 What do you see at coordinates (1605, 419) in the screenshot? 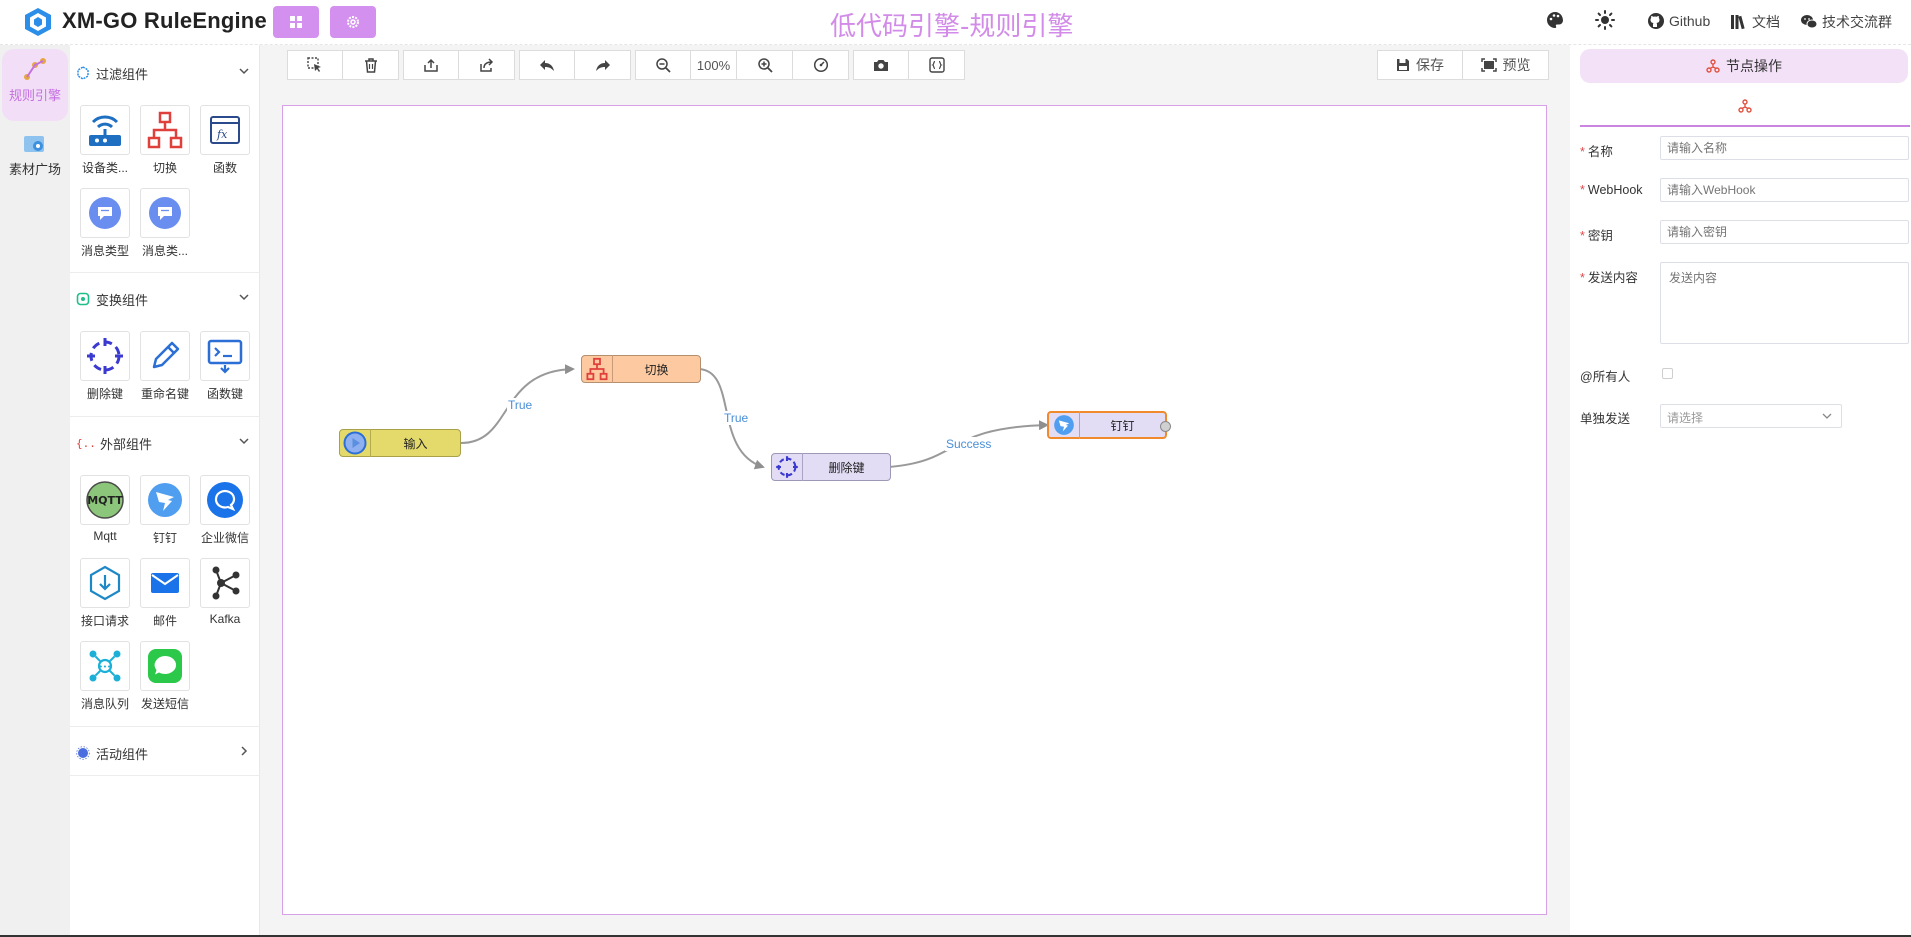
I see `field-single-send-label: 单独发送` at bounding box center [1605, 419].